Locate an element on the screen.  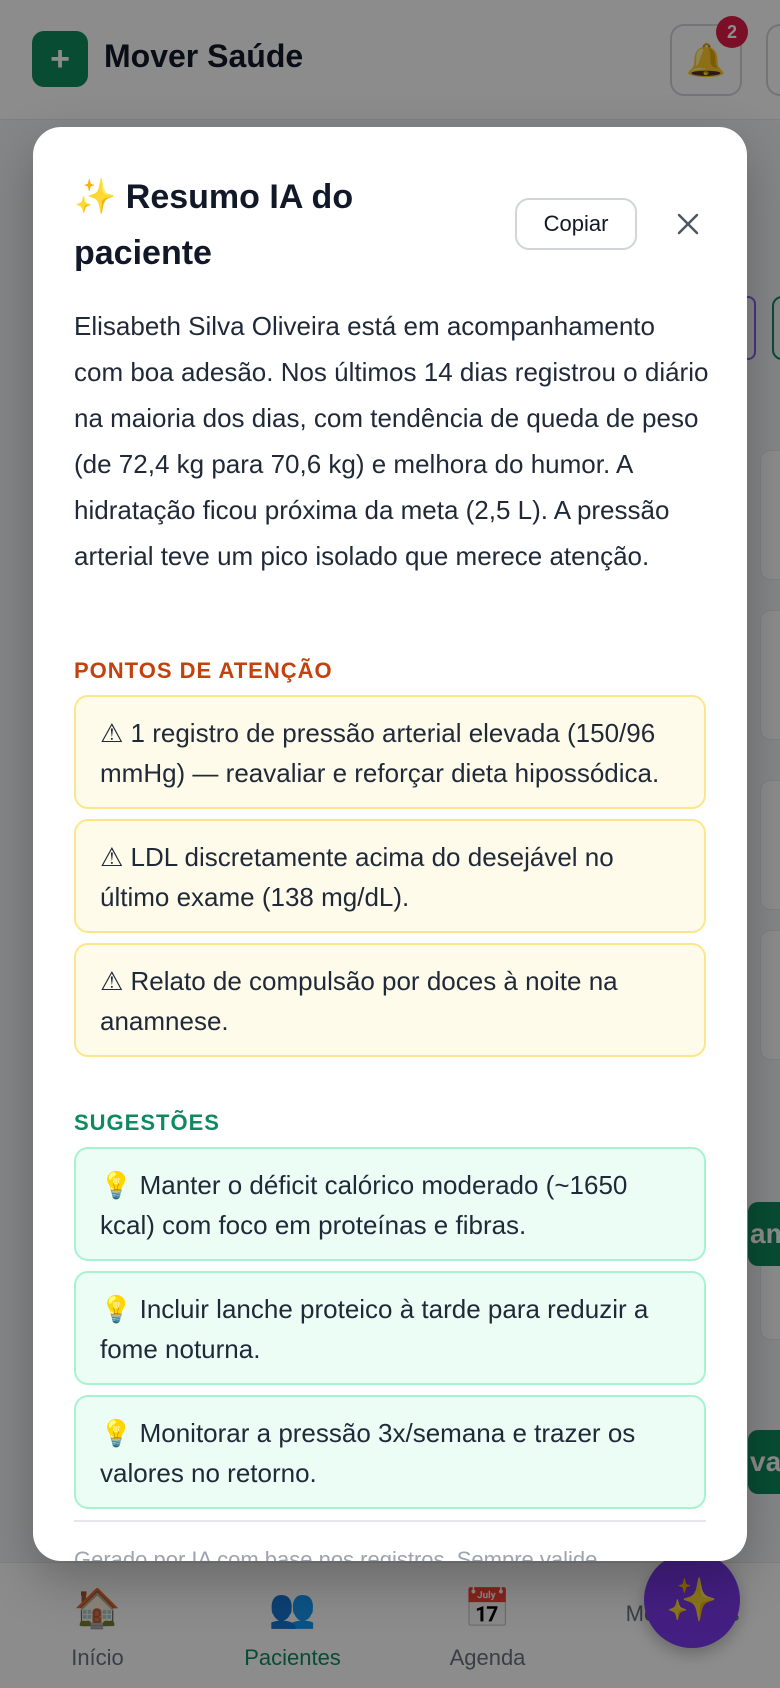
close-icon is located at coordinates (688, 224).